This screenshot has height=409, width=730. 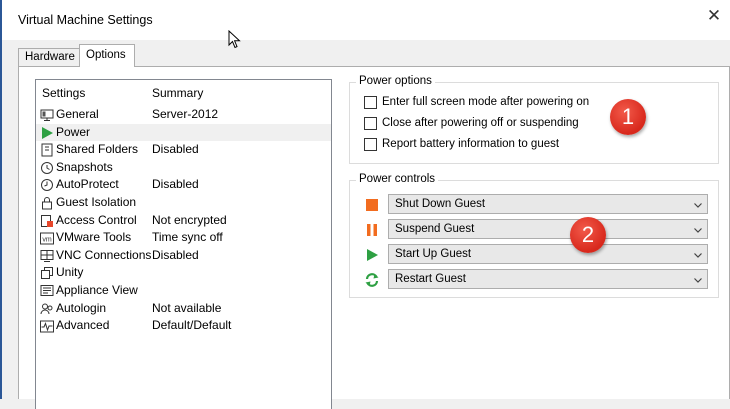 What do you see at coordinates (435, 229) in the screenshot?
I see `select-value: Suspend Guest` at bounding box center [435, 229].